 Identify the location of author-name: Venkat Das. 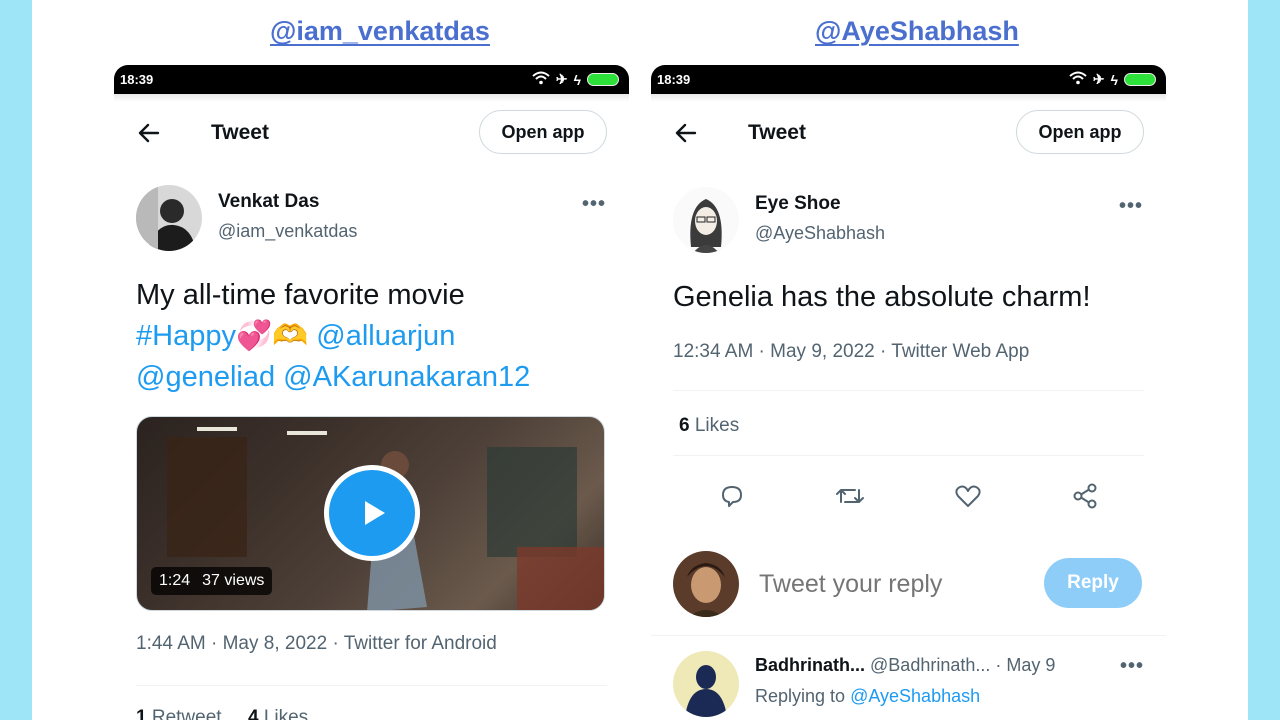
(268, 202).